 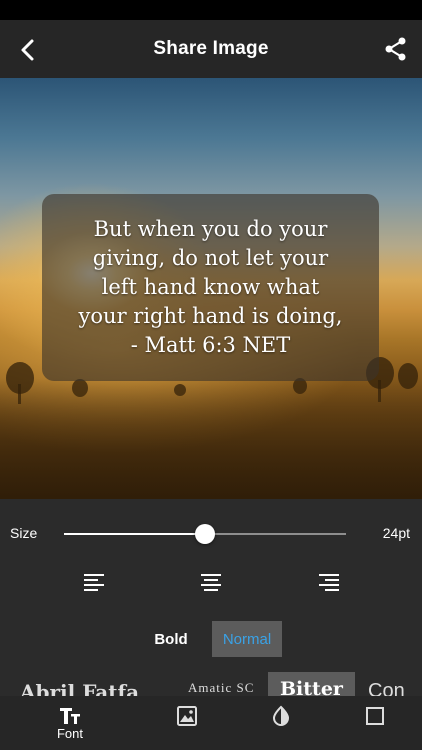 I want to click on align-left-button, so click(x=94, y=583).